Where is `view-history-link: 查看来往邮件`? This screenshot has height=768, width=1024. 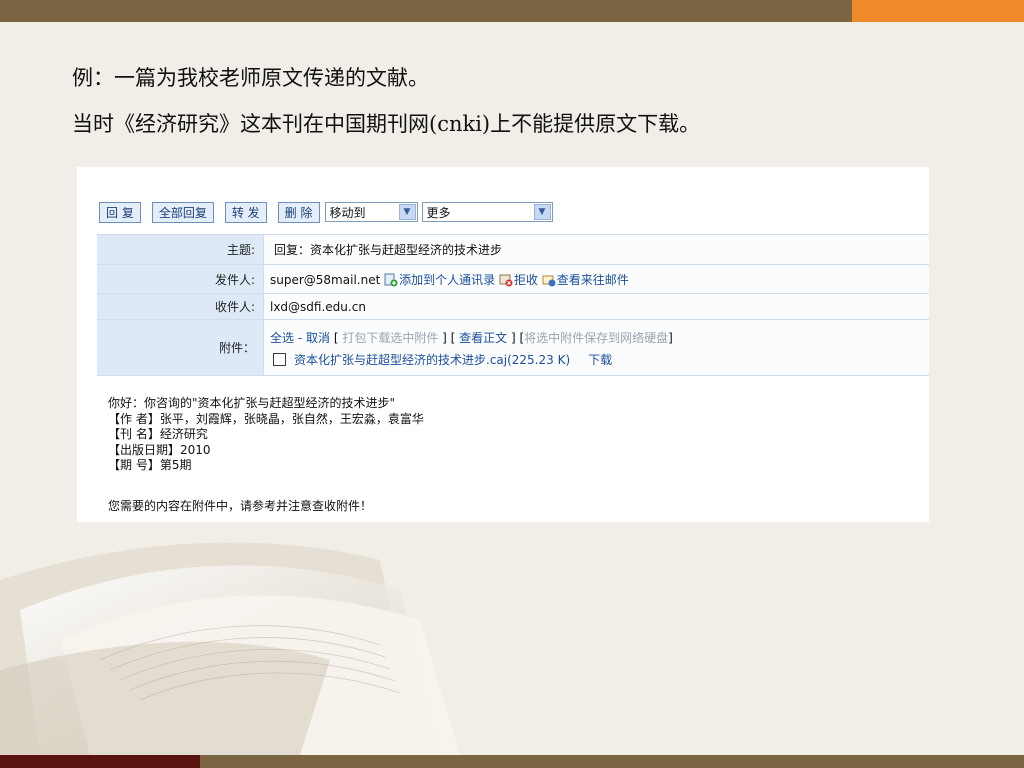 view-history-link: 查看来往邮件 is located at coordinates (593, 280).